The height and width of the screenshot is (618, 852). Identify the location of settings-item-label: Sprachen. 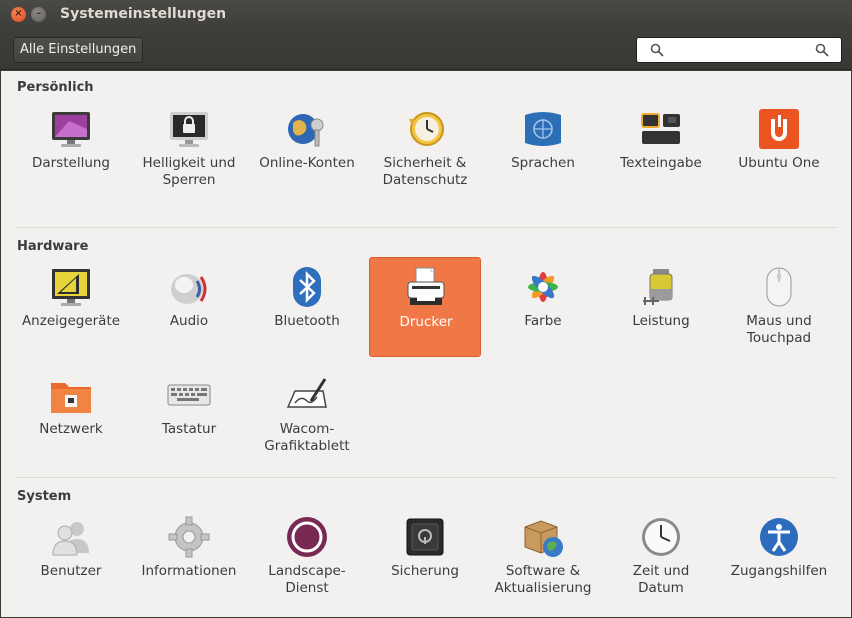
(543, 163).